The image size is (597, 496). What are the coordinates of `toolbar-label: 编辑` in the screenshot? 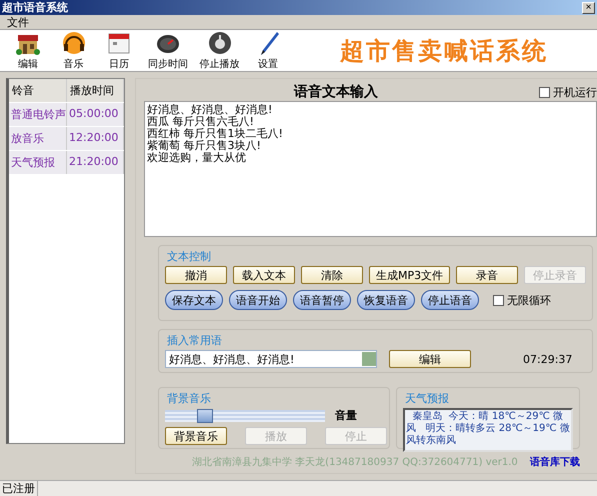 It's located at (28, 64).